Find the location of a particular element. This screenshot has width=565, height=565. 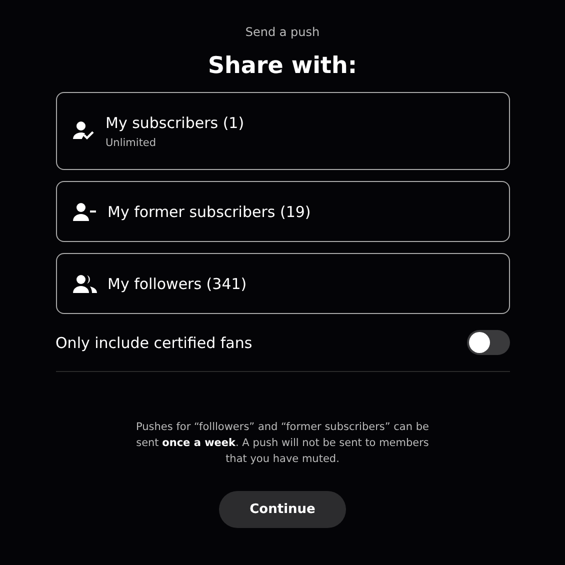

users-icon is located at coordinates (84, 283).